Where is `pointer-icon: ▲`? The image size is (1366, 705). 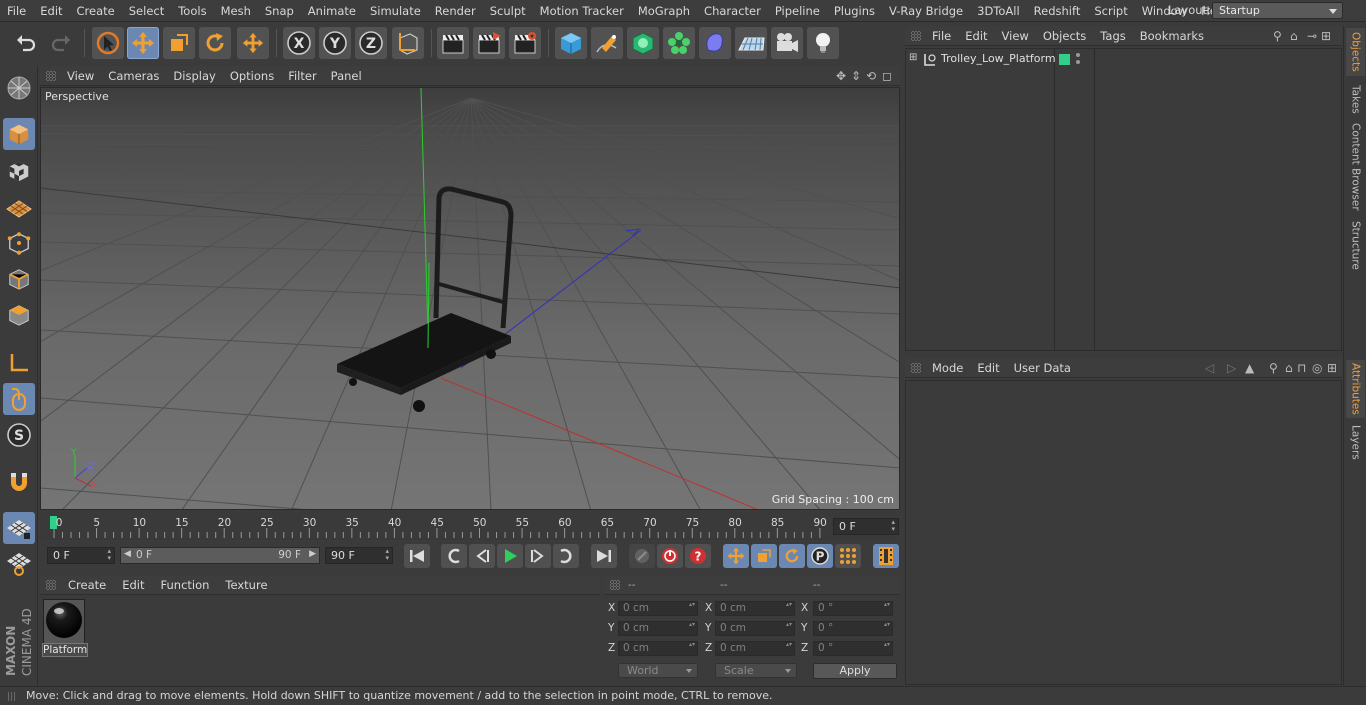 pointer-icon: ▲ is located at coordinates (1249, 368).